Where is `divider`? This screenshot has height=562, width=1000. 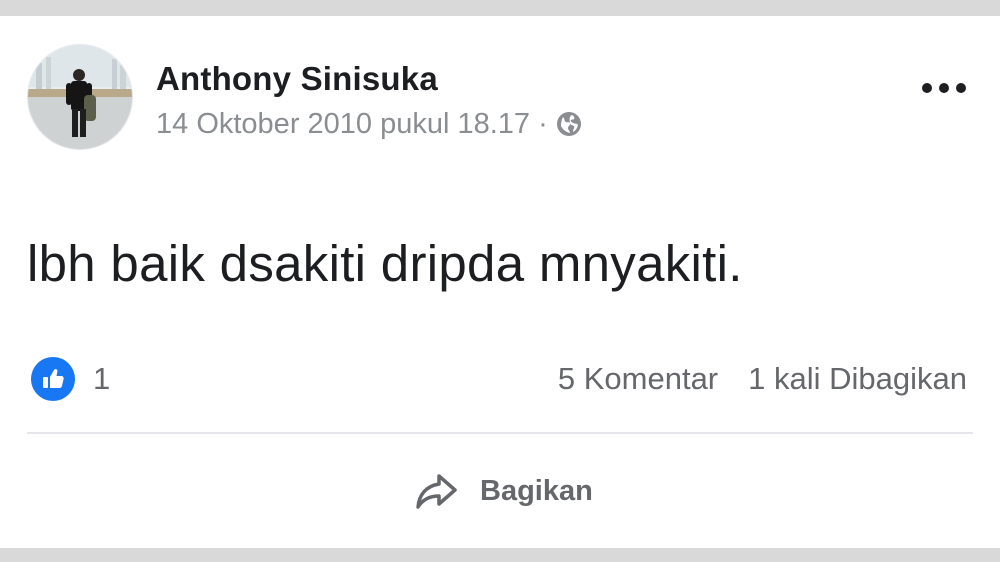 divider is located at coordinates (500, 433).